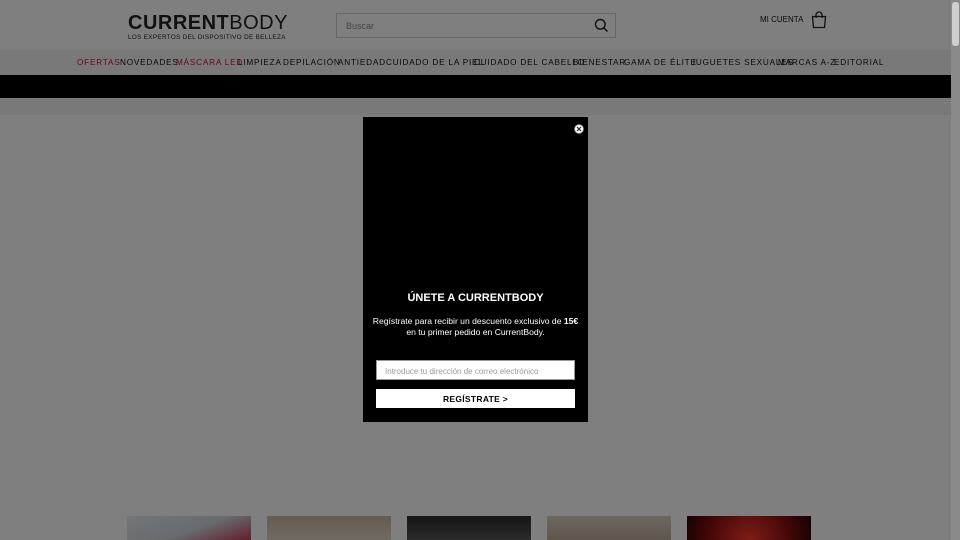  Describe the element at coordinates (579, 127) in the screenshot. I see `close-icon` at that location.